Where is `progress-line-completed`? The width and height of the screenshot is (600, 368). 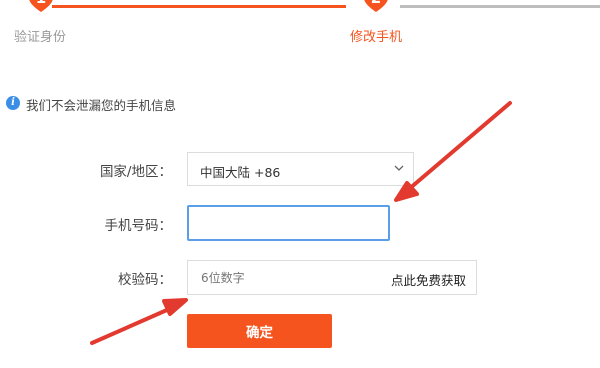 progress-line-completed is located at coordinates (199, 6).